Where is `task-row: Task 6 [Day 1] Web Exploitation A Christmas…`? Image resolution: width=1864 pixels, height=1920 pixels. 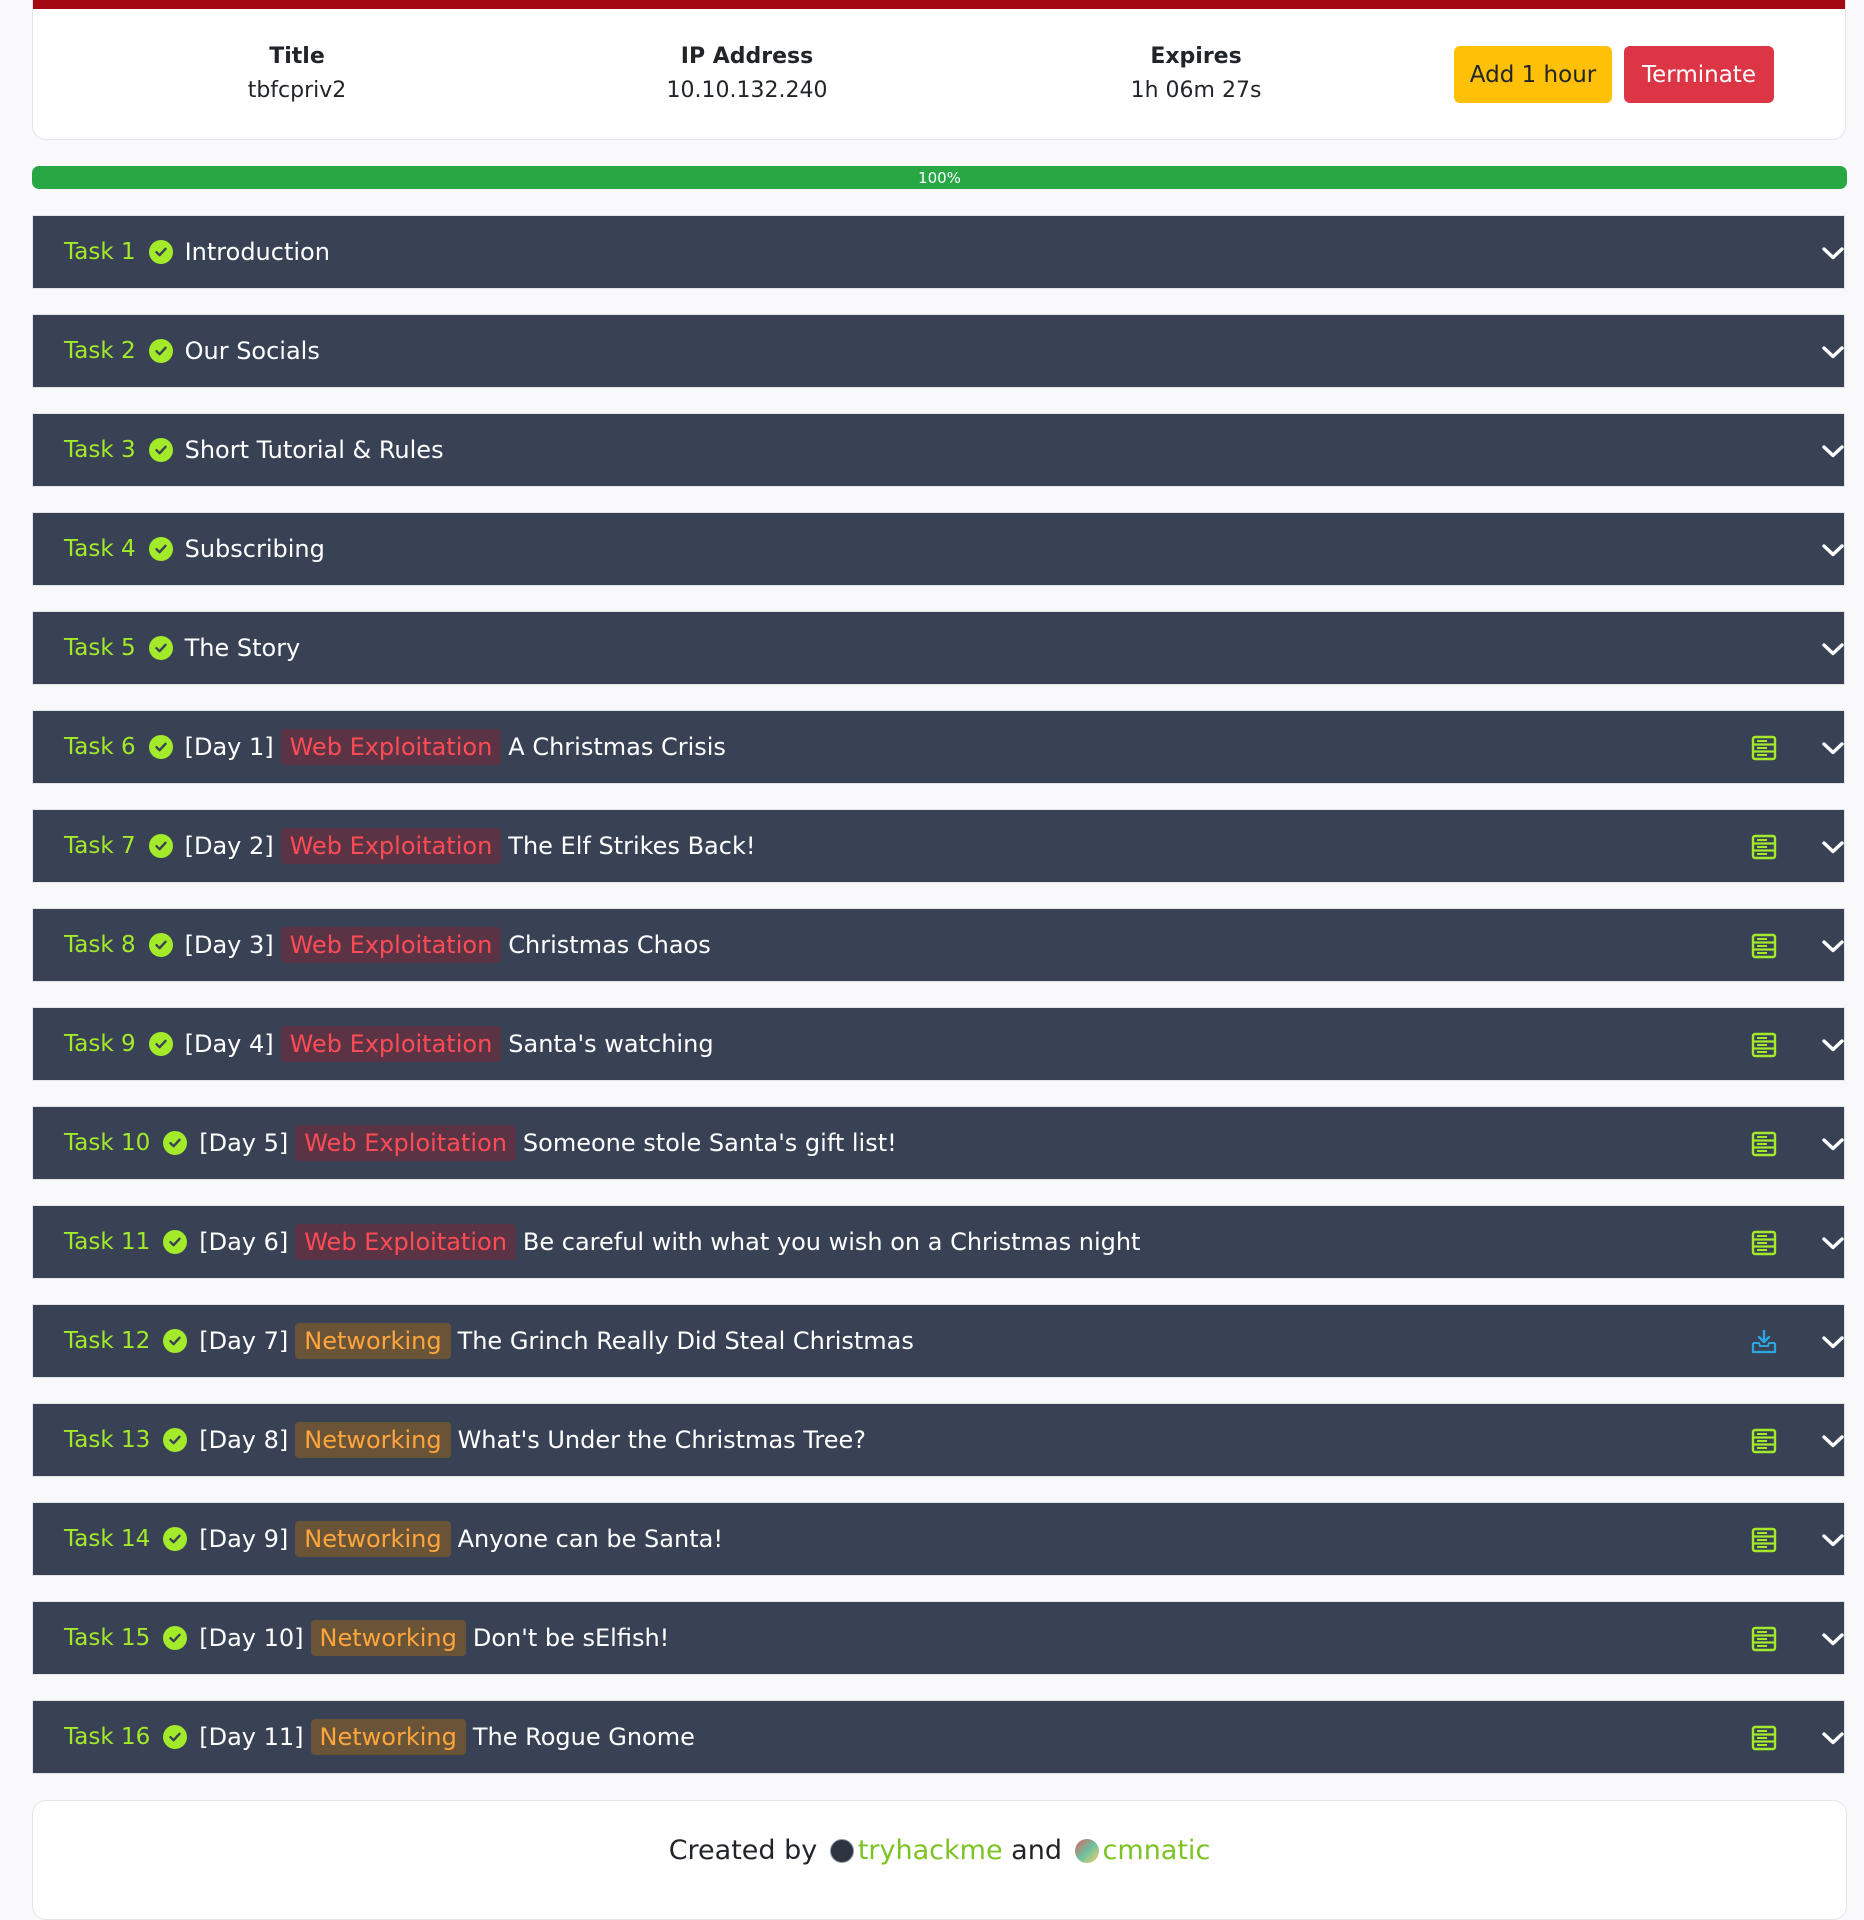 task-row: Task 6 [Day 1] Web Exploitation A Christmas… is located at coordinates (938, 747).